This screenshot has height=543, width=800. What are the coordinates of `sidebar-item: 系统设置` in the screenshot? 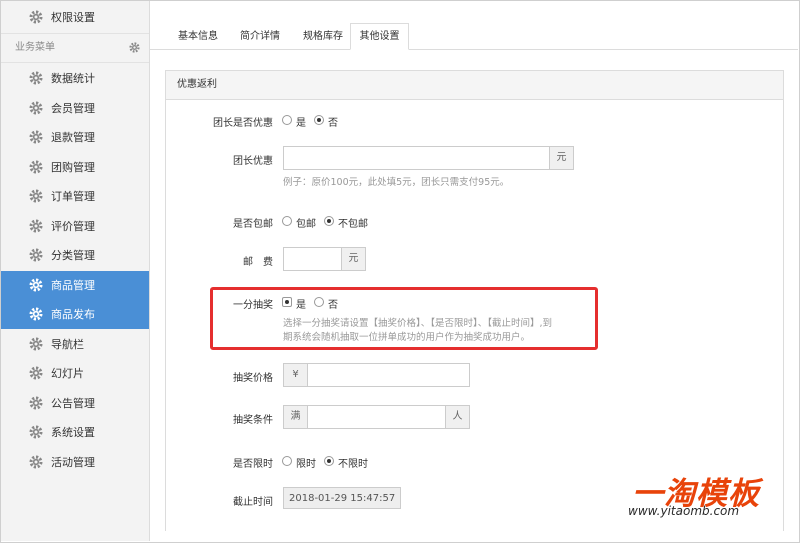 It's located at (75, 432).